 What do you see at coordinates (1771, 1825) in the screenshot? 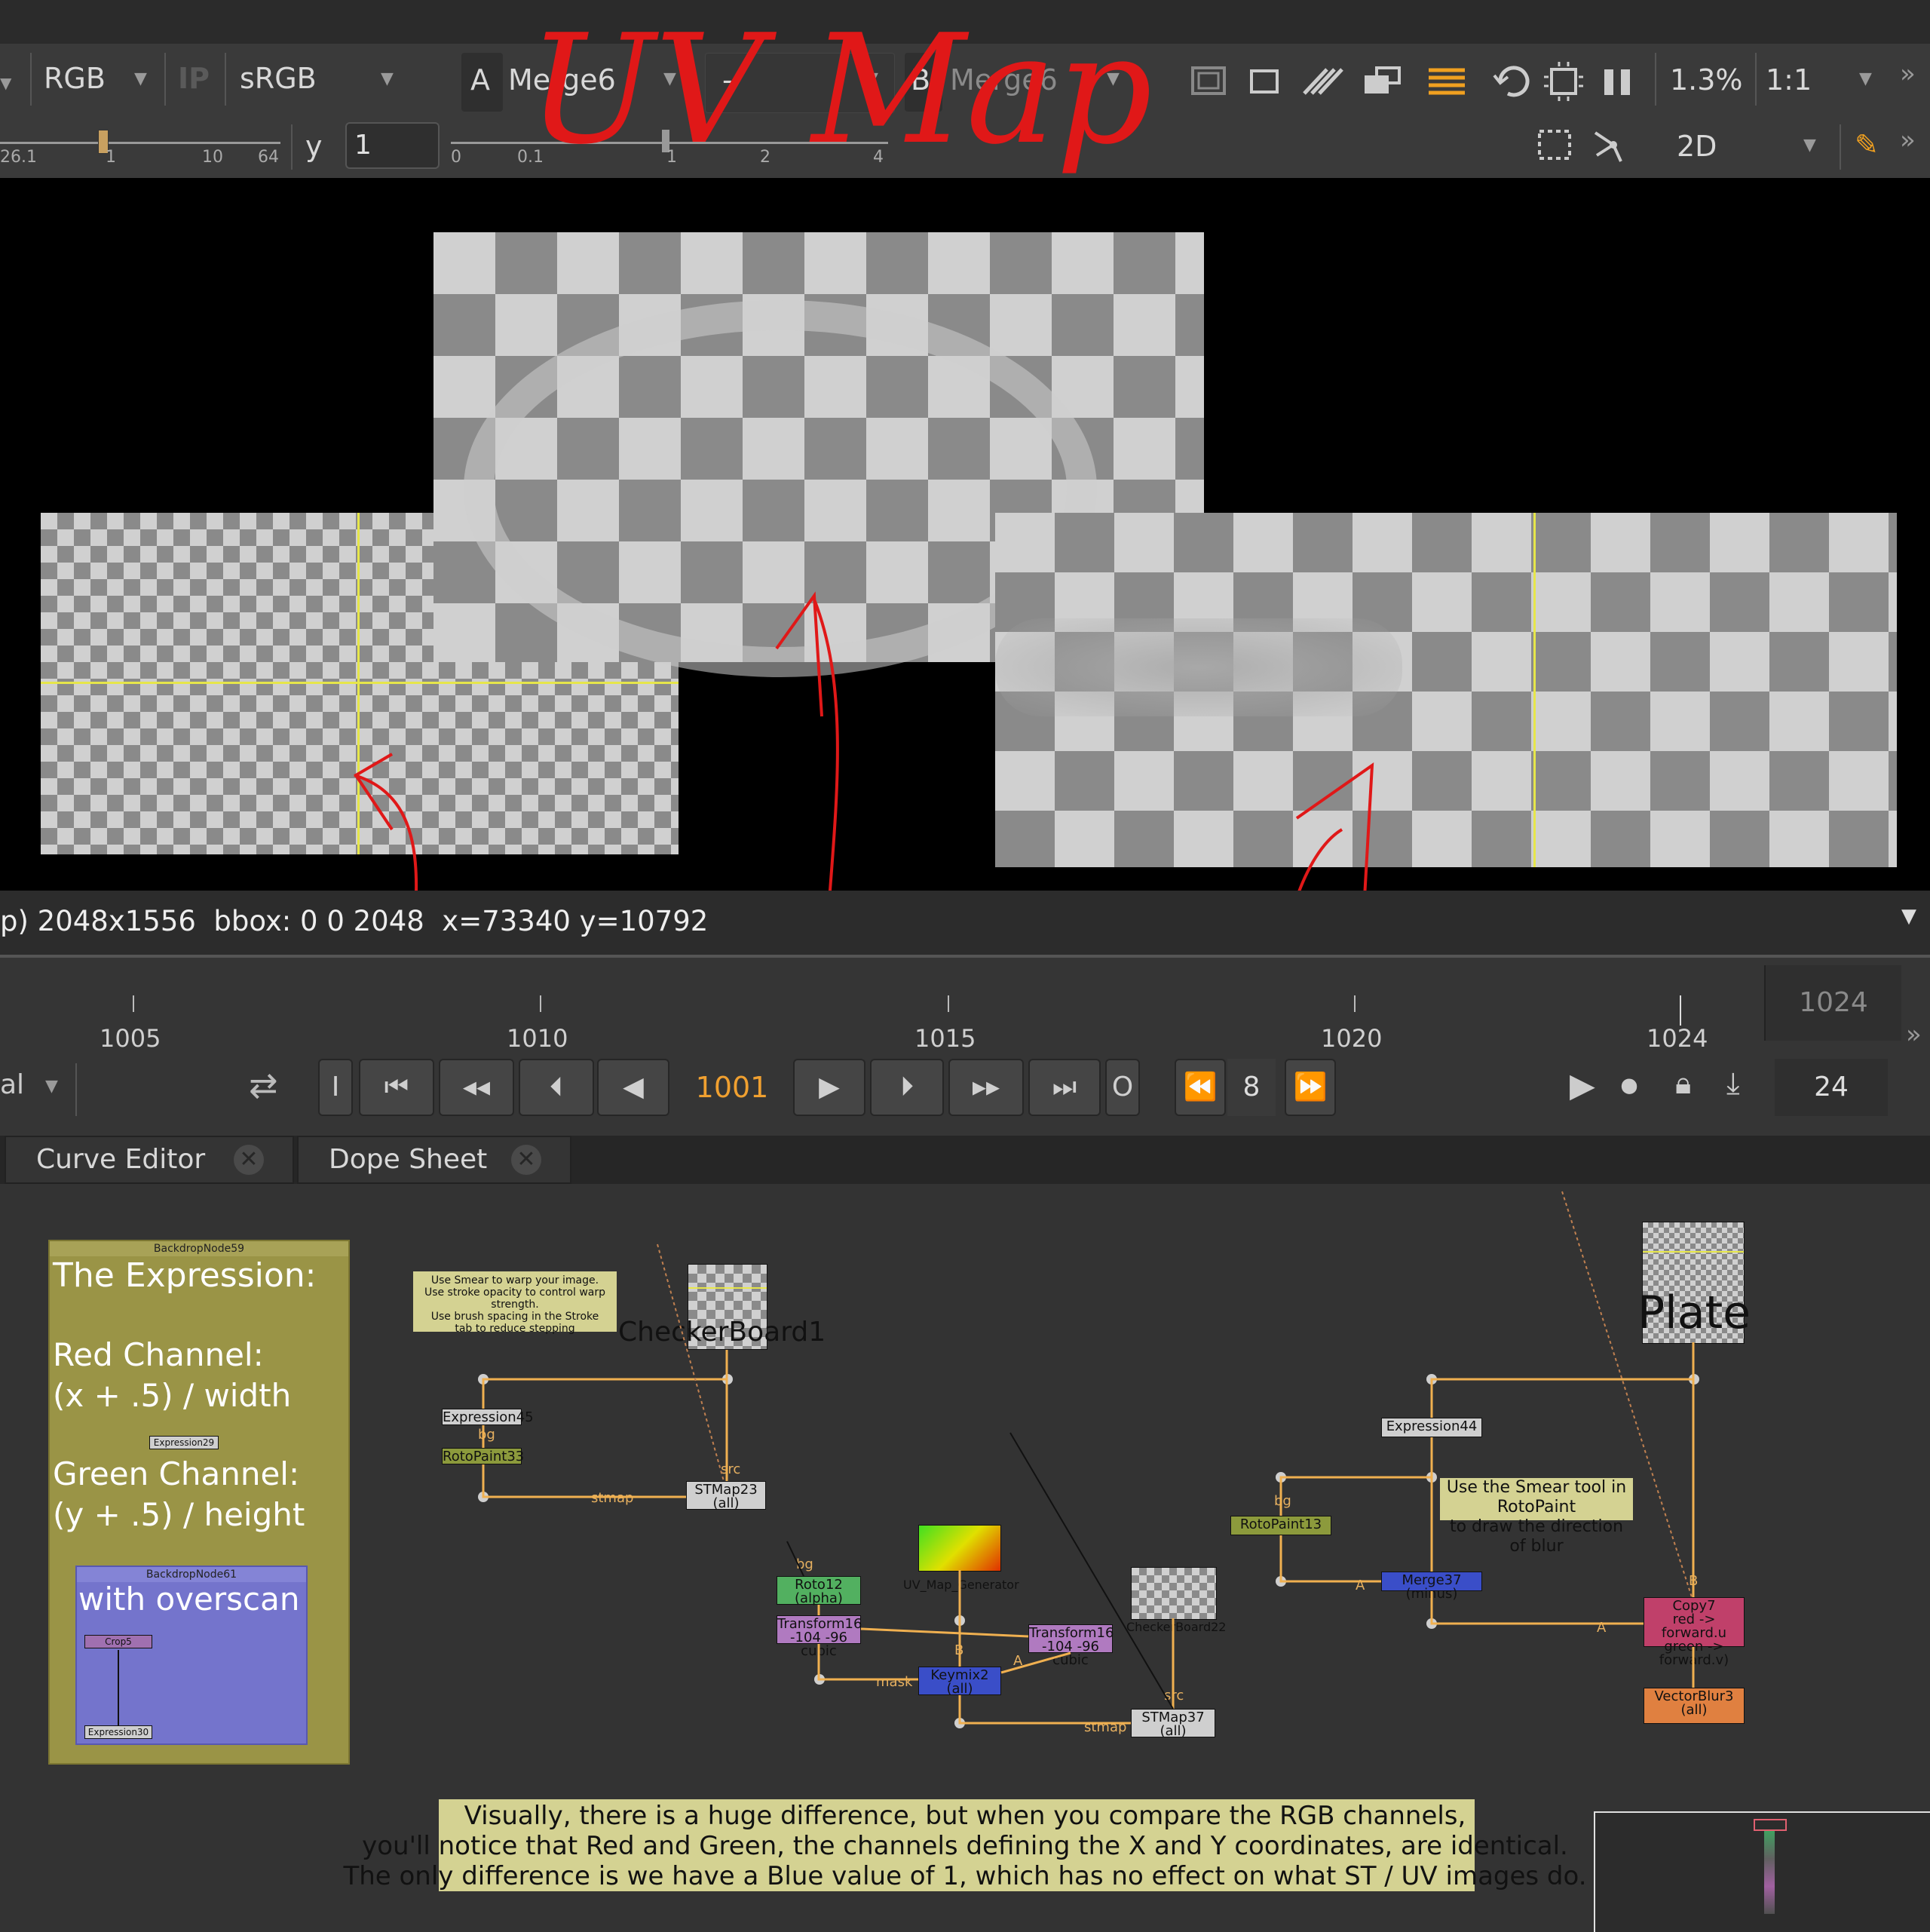
I see `minimap-viewport` at bounding box center [1771, 1825].